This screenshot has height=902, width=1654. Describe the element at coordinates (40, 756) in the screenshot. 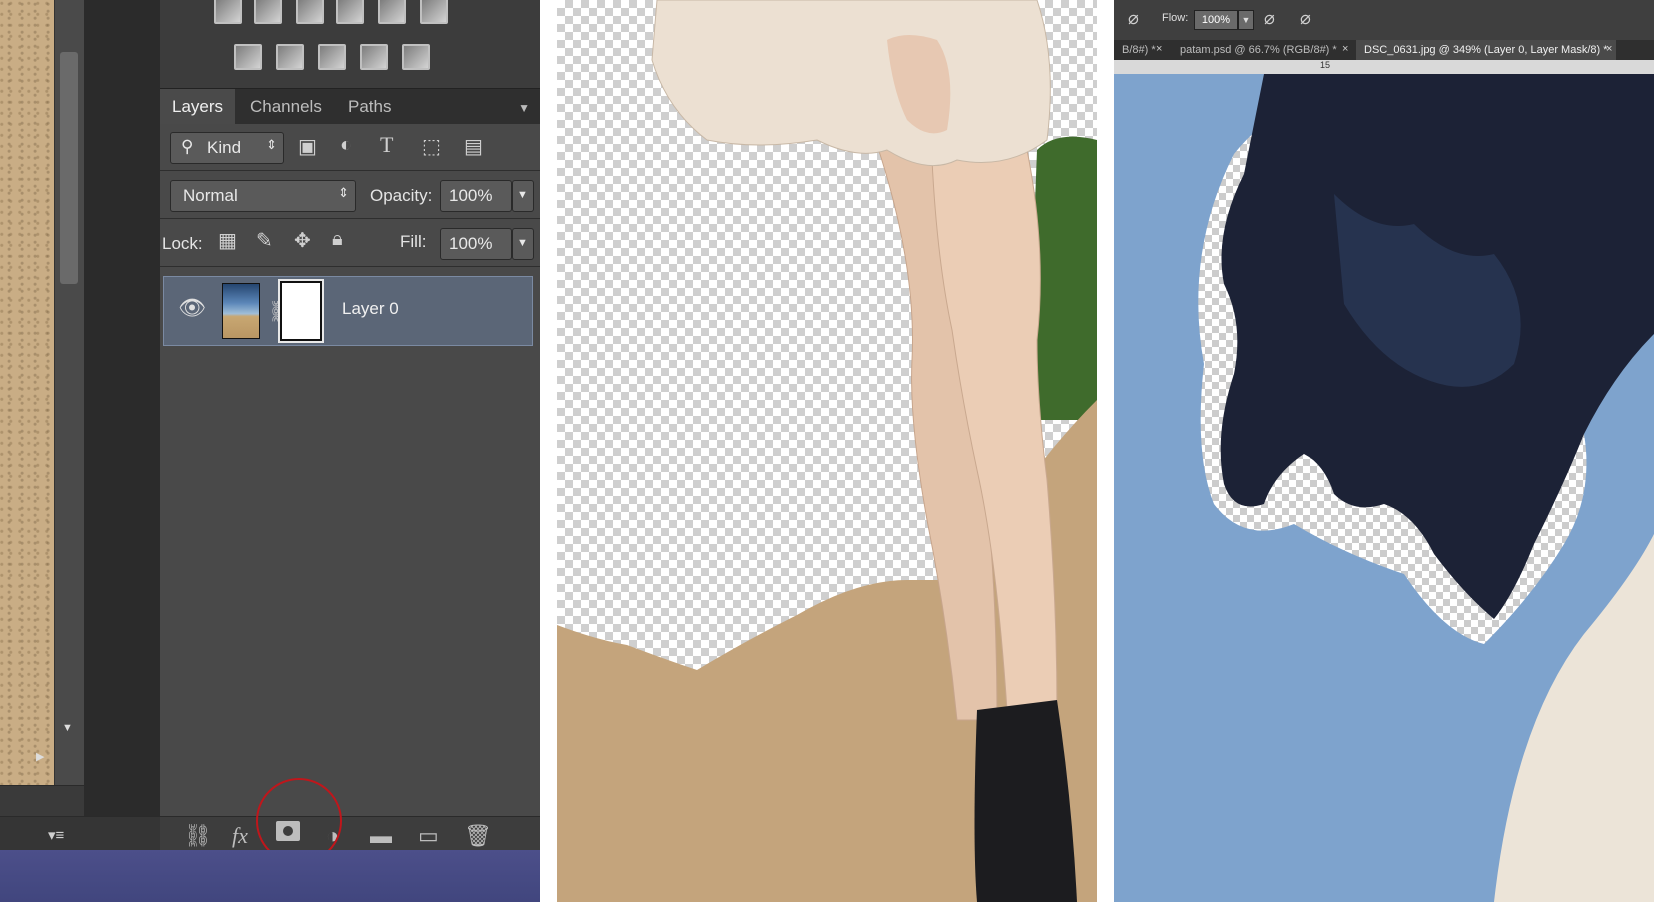

I see `scroll-right-arrow-icon: ▶` at that location.